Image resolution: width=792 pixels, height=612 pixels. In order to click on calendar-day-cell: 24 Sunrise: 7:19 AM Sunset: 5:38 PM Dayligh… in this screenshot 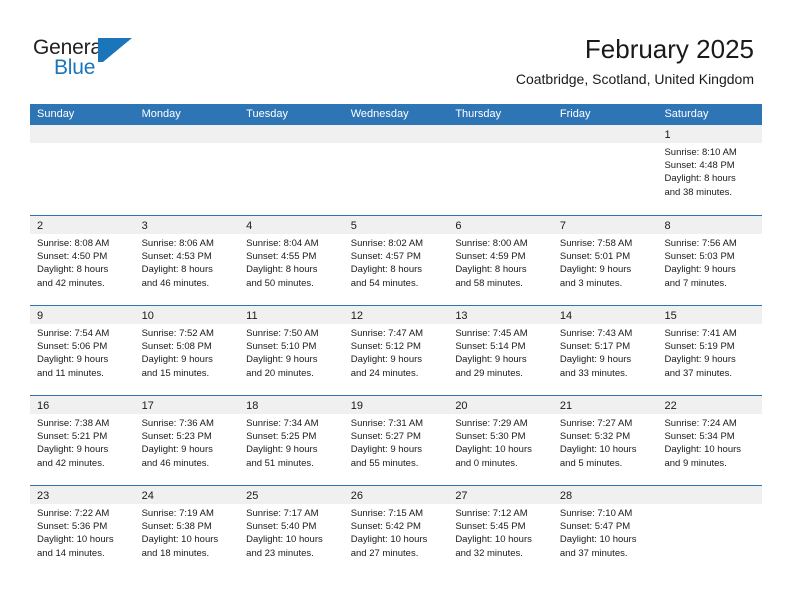, I will do `click(187, 530)`.